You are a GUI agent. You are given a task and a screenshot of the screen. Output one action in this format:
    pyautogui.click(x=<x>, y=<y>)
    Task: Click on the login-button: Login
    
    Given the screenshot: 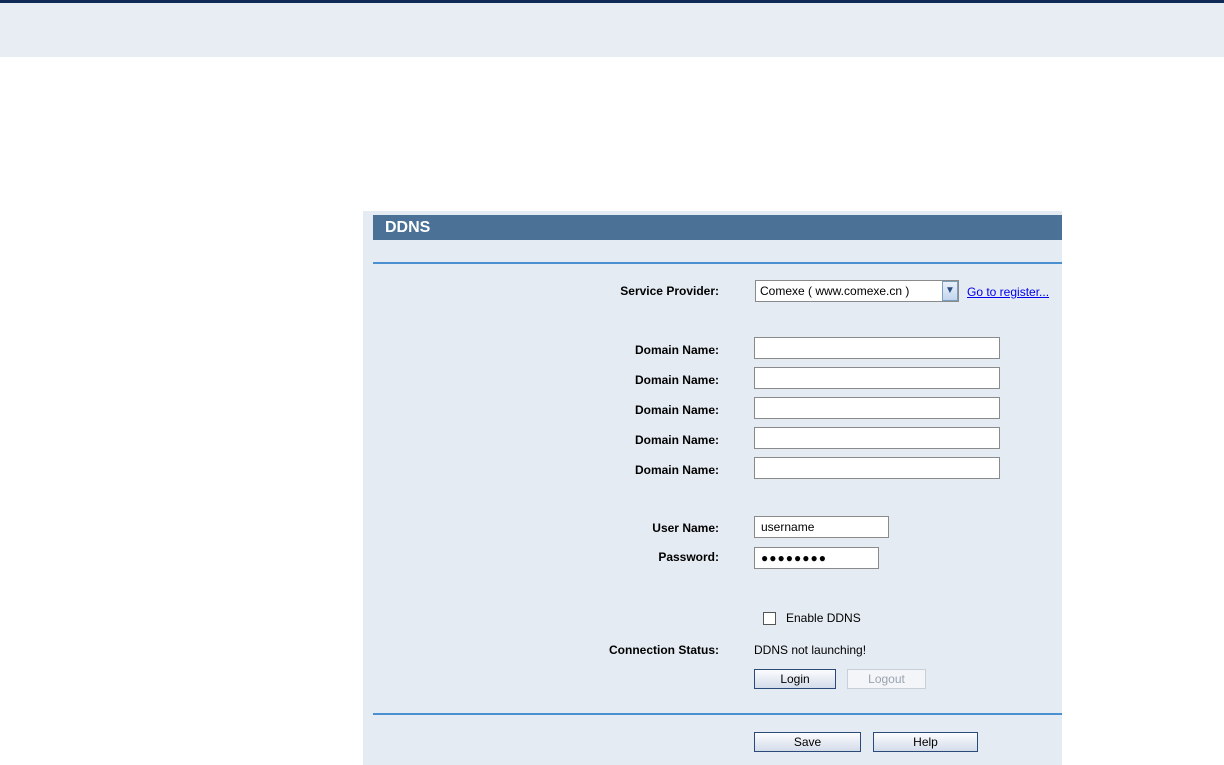 What is the action you would take?
    pyautogui.click(x=795, y=679)
    